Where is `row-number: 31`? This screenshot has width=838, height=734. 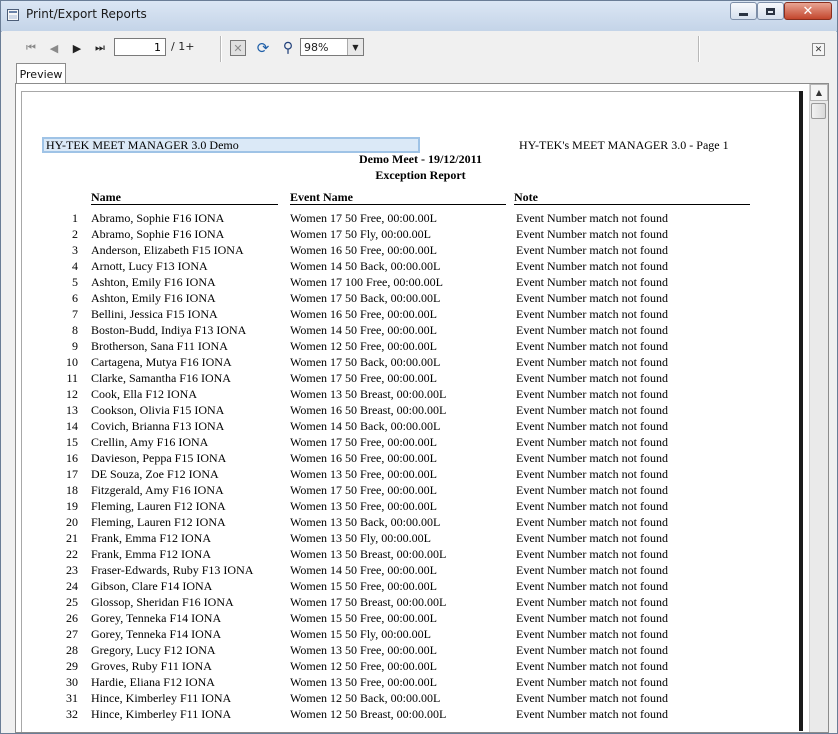
row-number: 31 is located at coordinates (72, 698).